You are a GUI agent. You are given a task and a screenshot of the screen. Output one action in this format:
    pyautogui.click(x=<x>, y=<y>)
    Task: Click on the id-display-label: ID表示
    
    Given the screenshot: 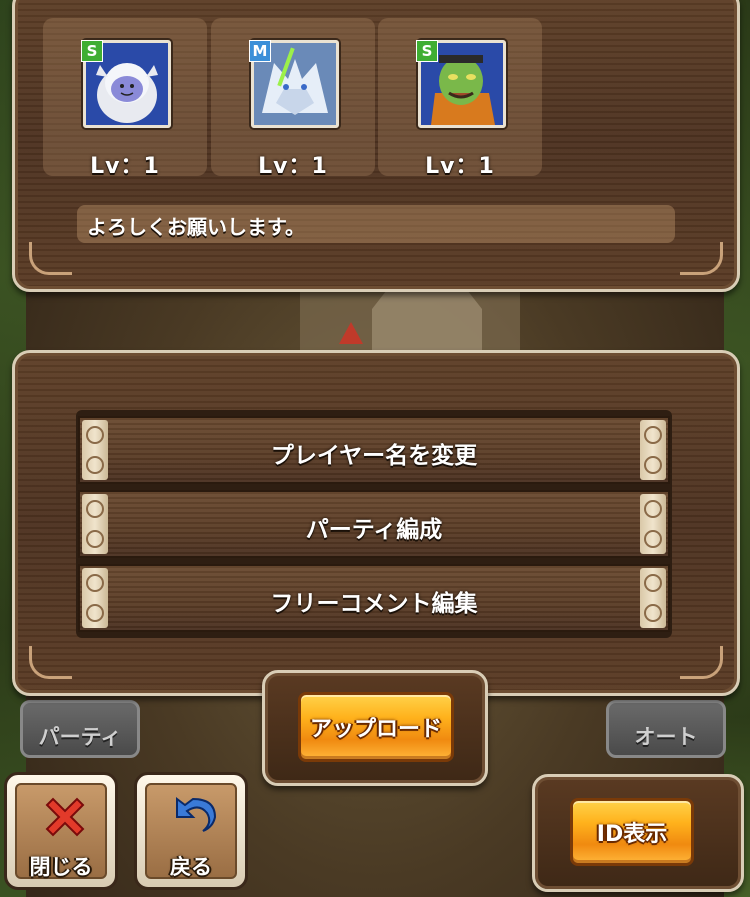 What is the action you would take?
    pyautogui.click(x=632, y=834)
    